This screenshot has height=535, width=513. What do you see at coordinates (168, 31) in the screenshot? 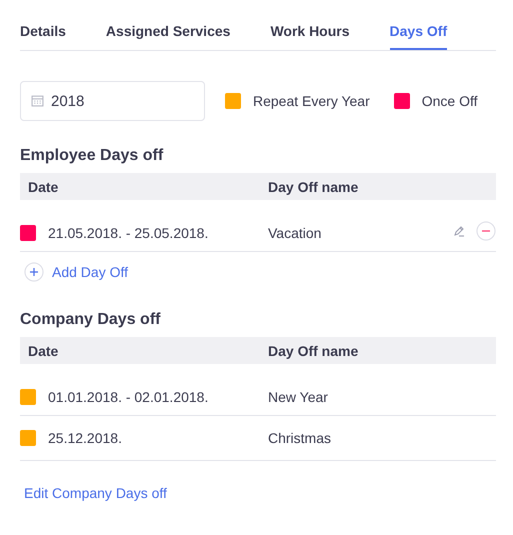
I see `tab: Assigned Services` at bounding box center [168, 31].